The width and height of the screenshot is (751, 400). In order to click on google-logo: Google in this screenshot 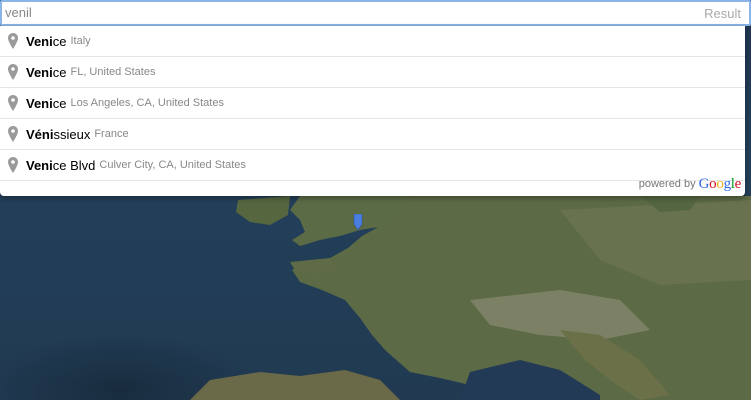, I will do `click(720, 184)`.